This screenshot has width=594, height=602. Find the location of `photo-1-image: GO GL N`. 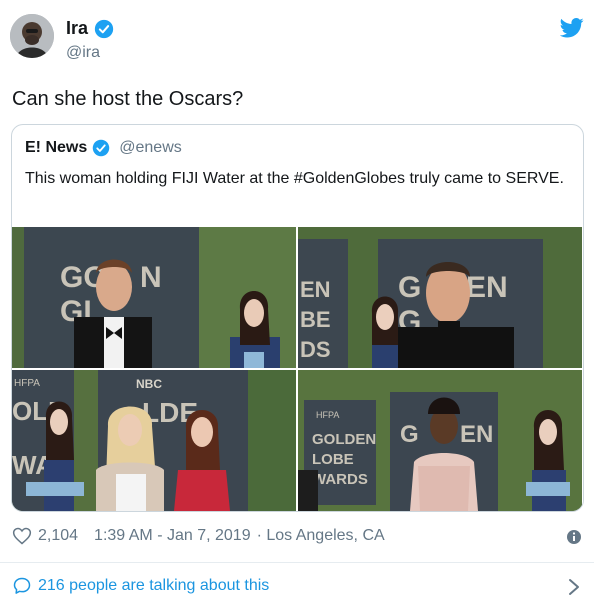

photo-1-image: GO GL N is located at coordinates (154, 297).